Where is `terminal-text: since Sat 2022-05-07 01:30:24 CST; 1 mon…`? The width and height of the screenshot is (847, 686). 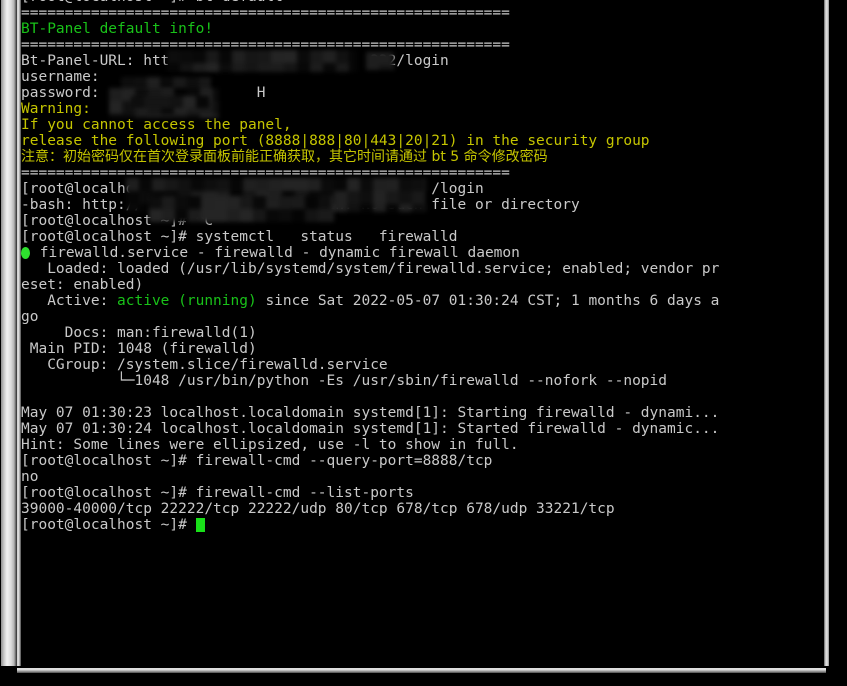 terminal-text: since Sat 2022-05-07 01:30:24 CST; 1 mon… is located at coordinates (488, 301).